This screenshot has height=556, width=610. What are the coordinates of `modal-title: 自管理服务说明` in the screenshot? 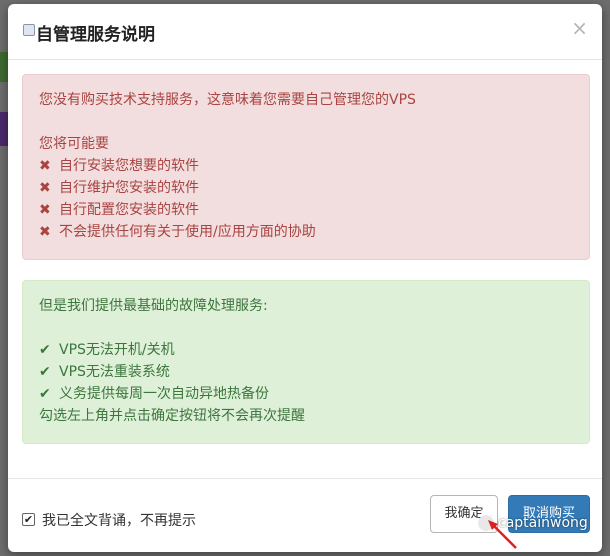 It's located at (95, 35).